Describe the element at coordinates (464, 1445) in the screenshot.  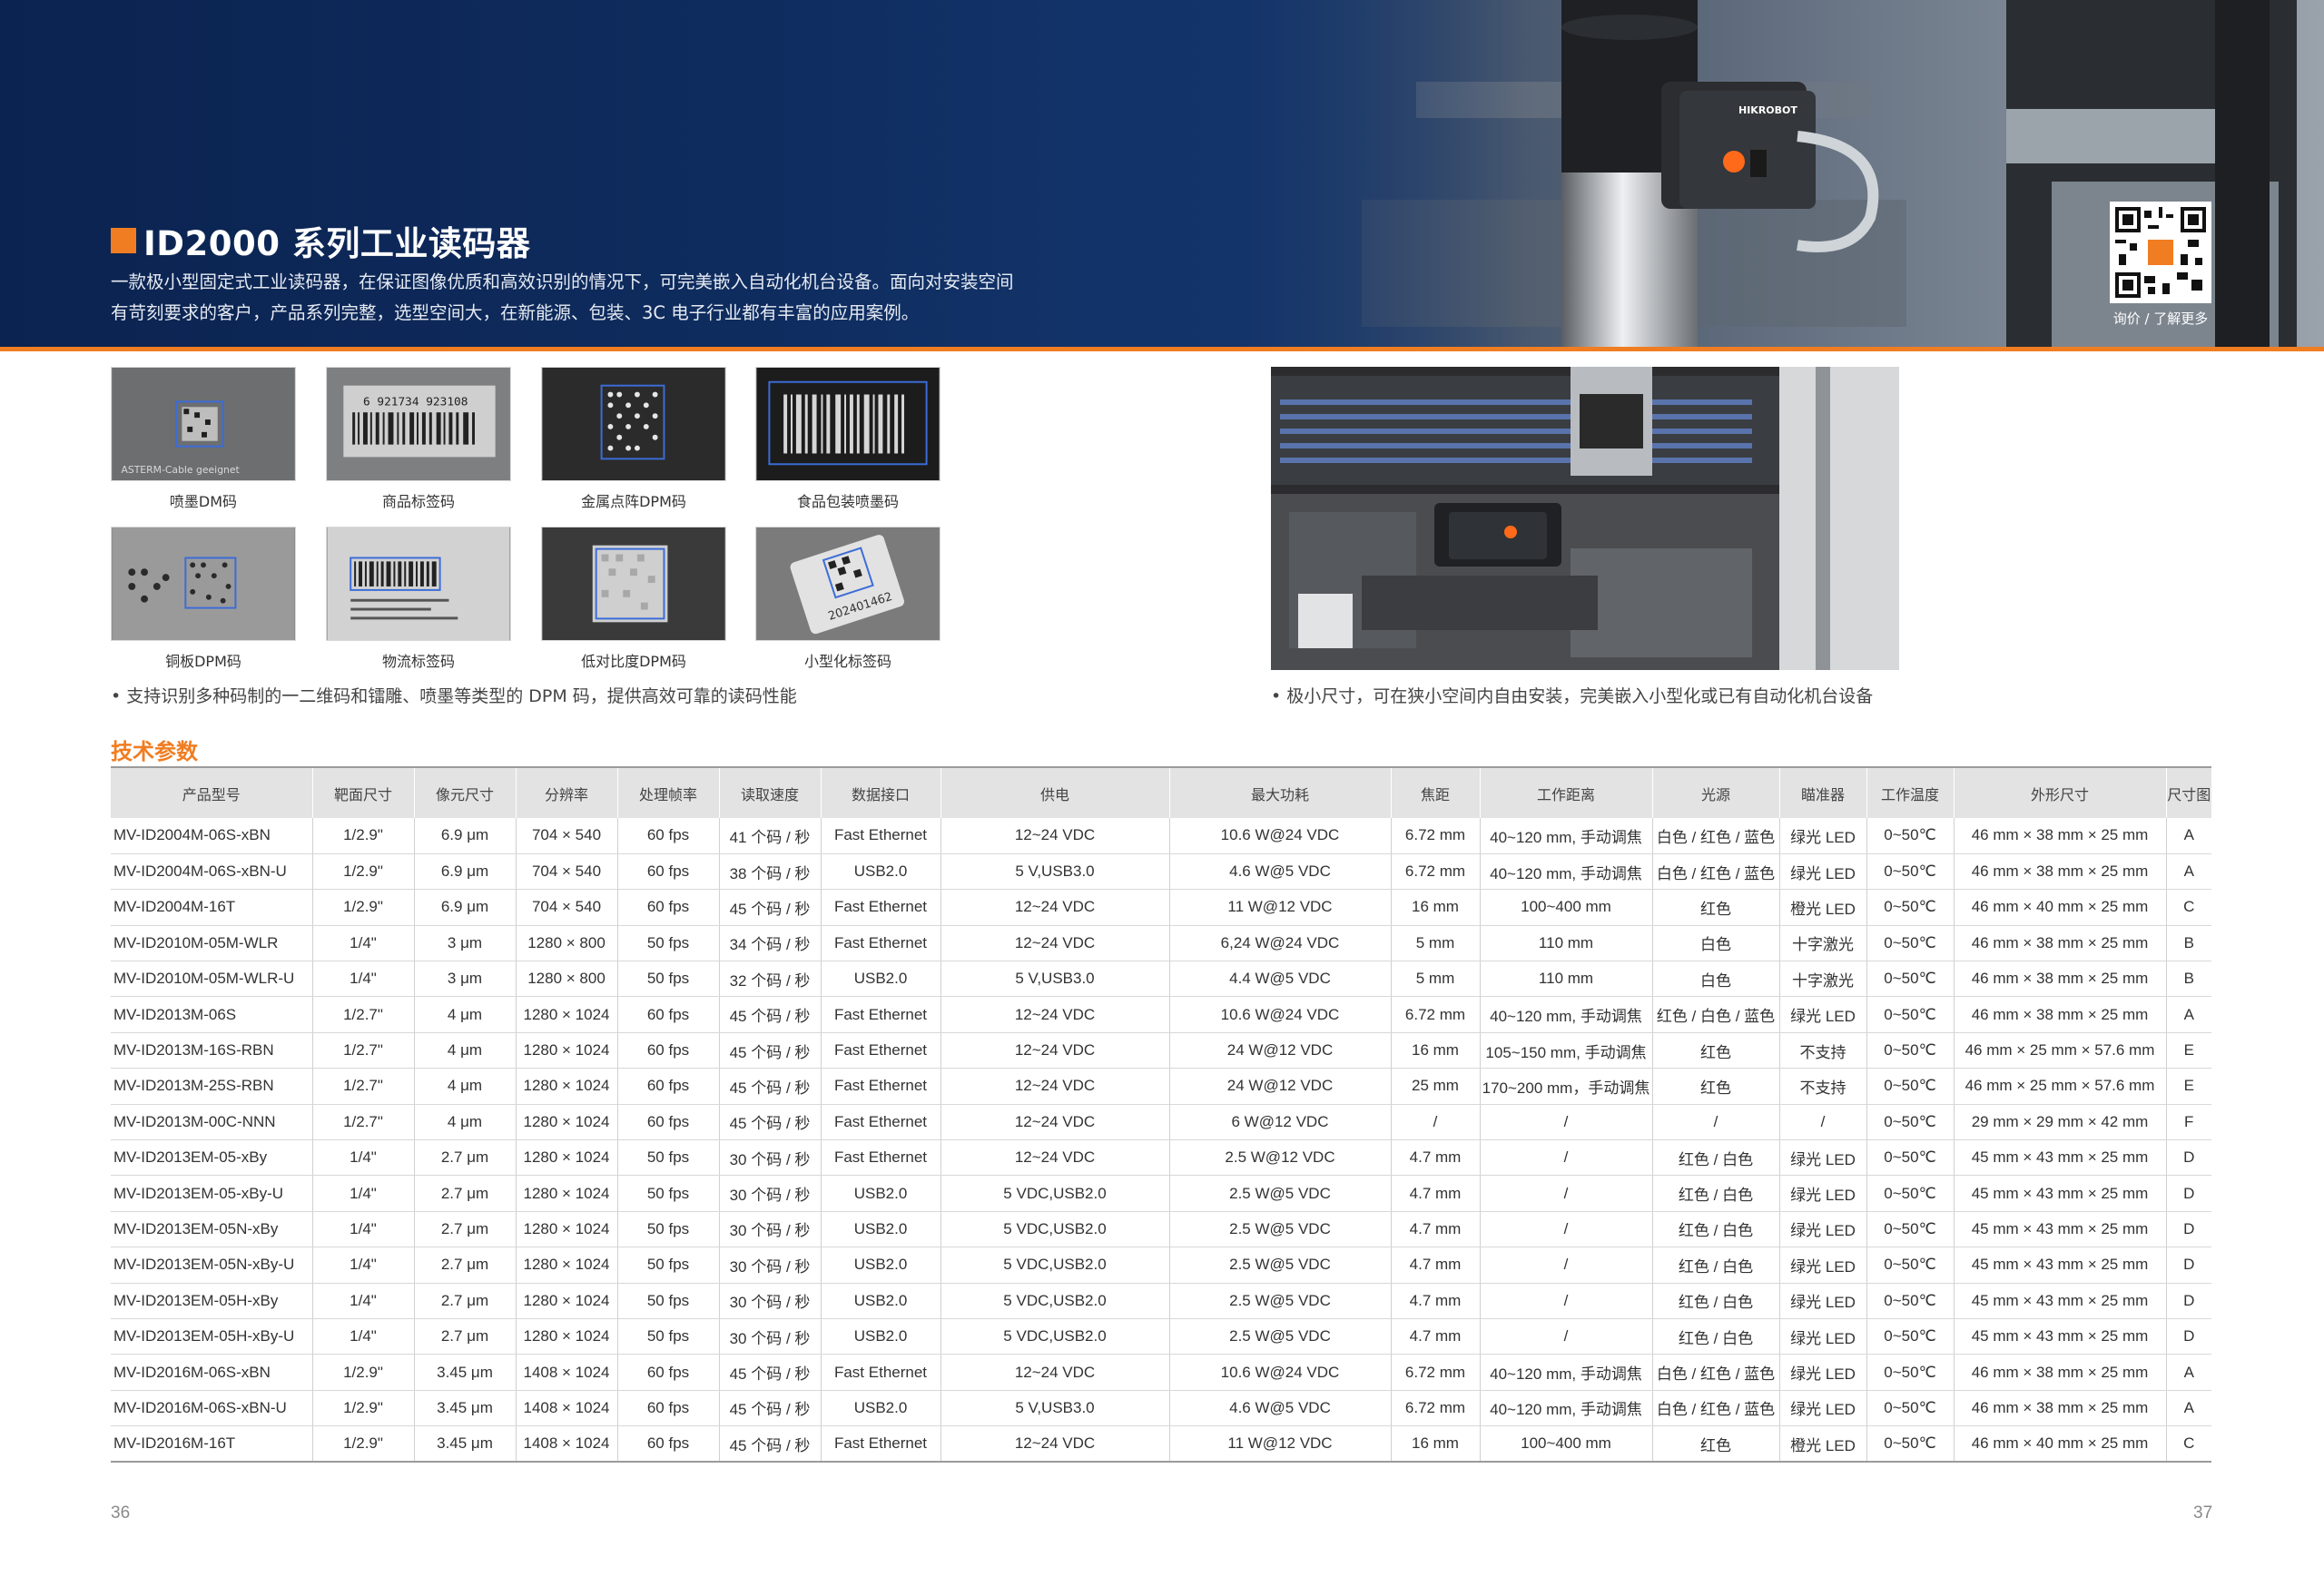
I see `table-cell: 3.45 μm` at that location.